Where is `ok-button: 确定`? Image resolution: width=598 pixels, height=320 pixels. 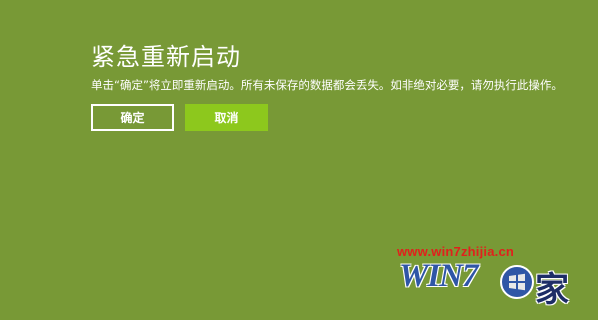
ok-button: 确定 is located at coordinates (132, 117).